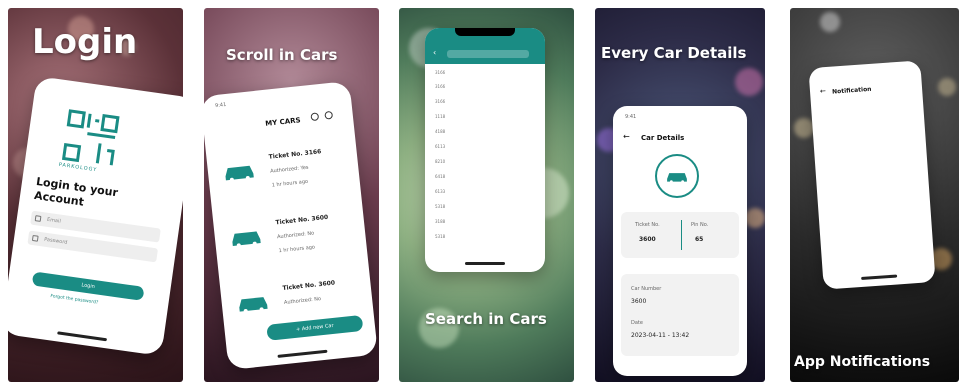 Image resolution: width=959 pixels, height=383 pixels. I want to click on list-item: 4188, so click(440, 131).